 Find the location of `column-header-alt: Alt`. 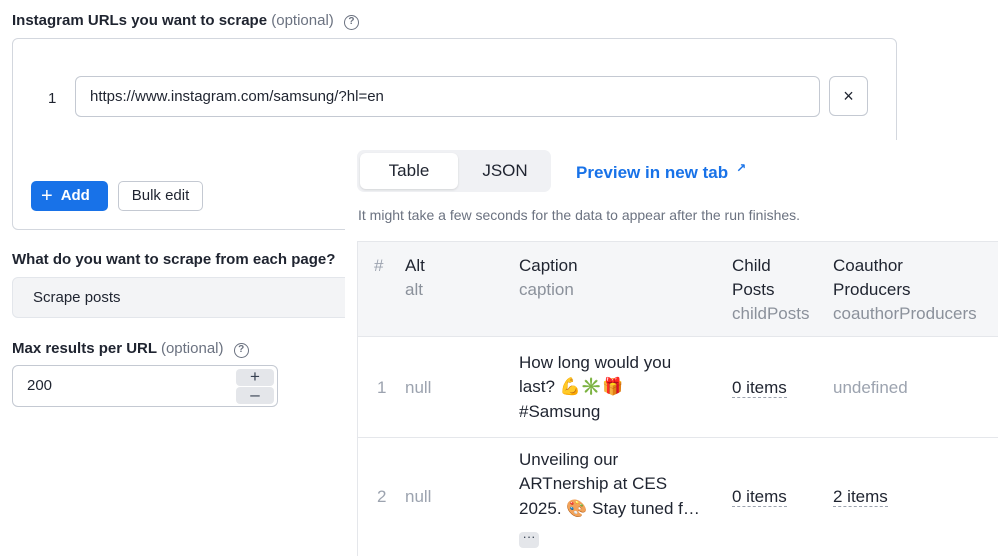

column-header-alt: Alt is located at coordinates (415, 266).